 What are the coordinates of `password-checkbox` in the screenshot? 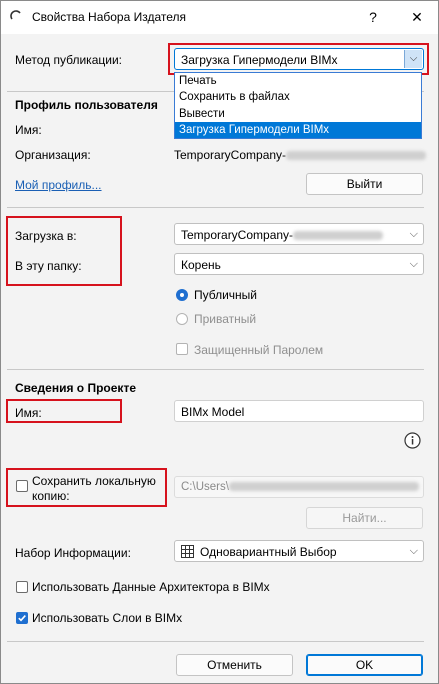 It's located at (182, 349).